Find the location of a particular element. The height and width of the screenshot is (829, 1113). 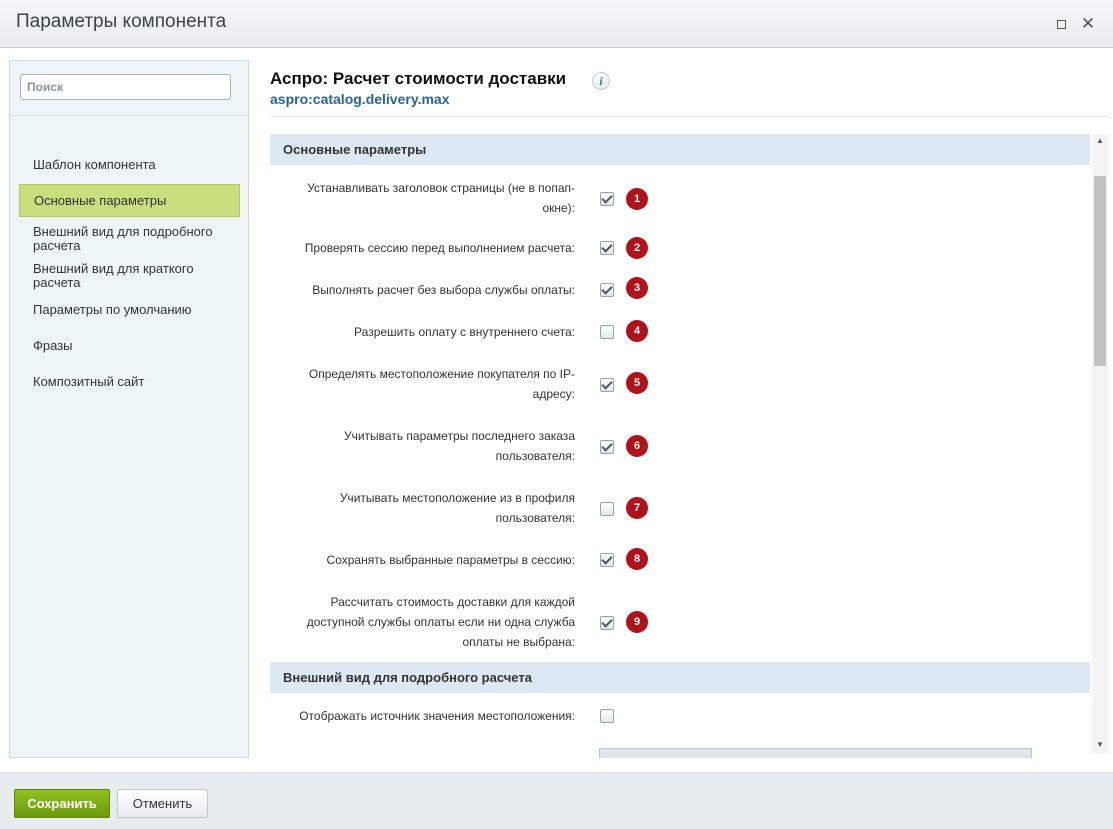

section-header-detailed: Внешний вид для подробного расчета is located at coordinates (680, 677).